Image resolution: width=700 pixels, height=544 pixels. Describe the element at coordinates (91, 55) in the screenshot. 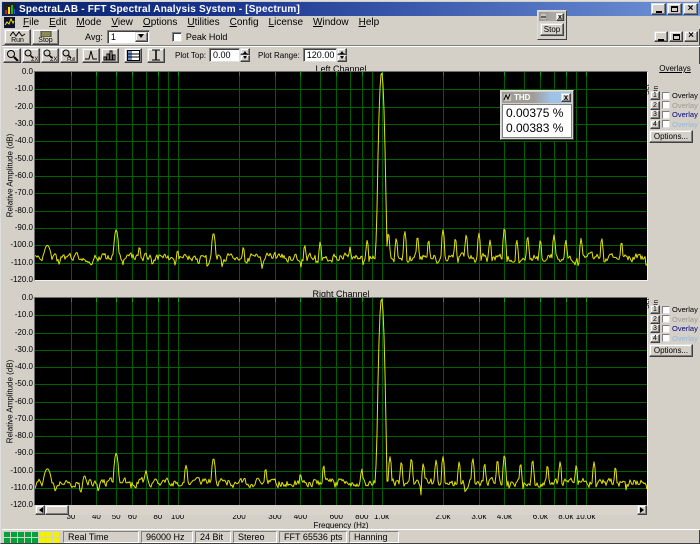

I see `line-plot-button` at that location.